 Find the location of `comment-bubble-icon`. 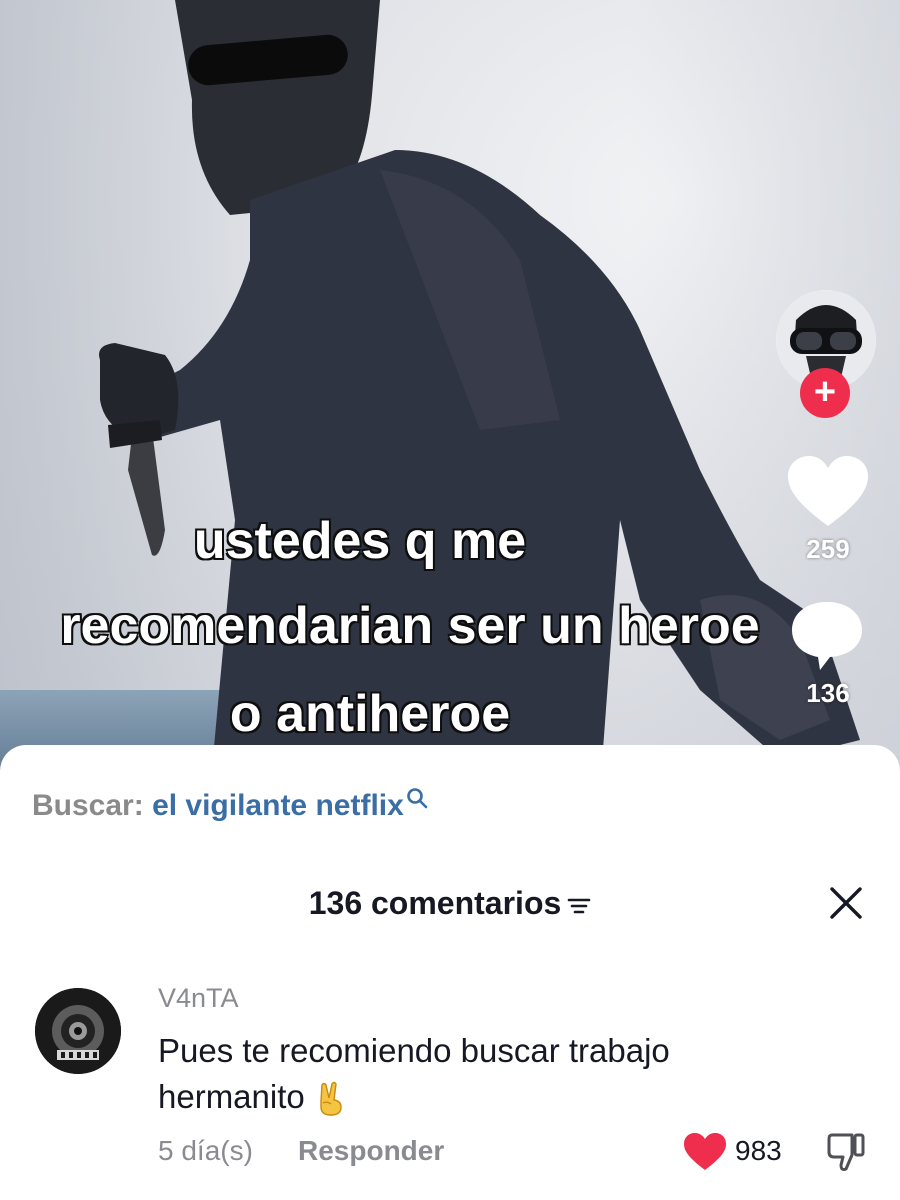

comment-bubble-icon is located at coordinates (827, 636).